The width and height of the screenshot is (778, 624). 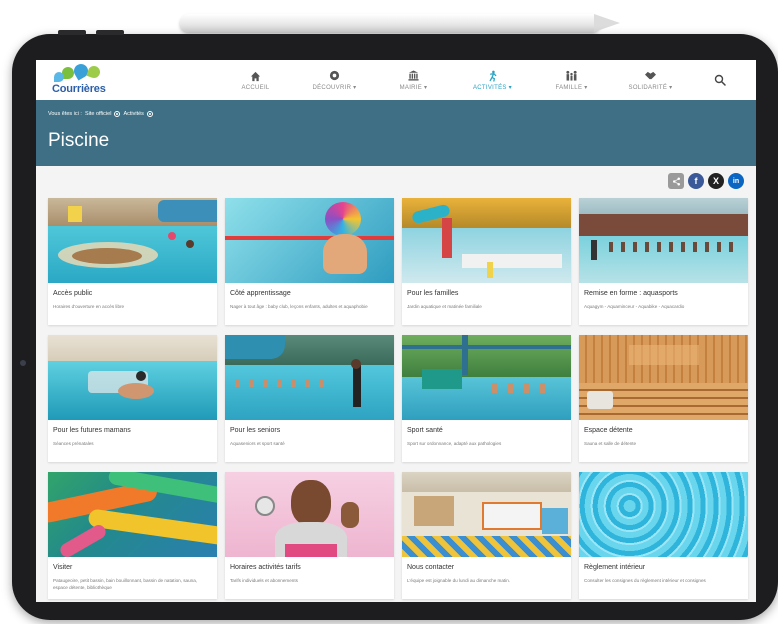 I want to click on card-description: Séances prénatales, so click(x=73, y=443).